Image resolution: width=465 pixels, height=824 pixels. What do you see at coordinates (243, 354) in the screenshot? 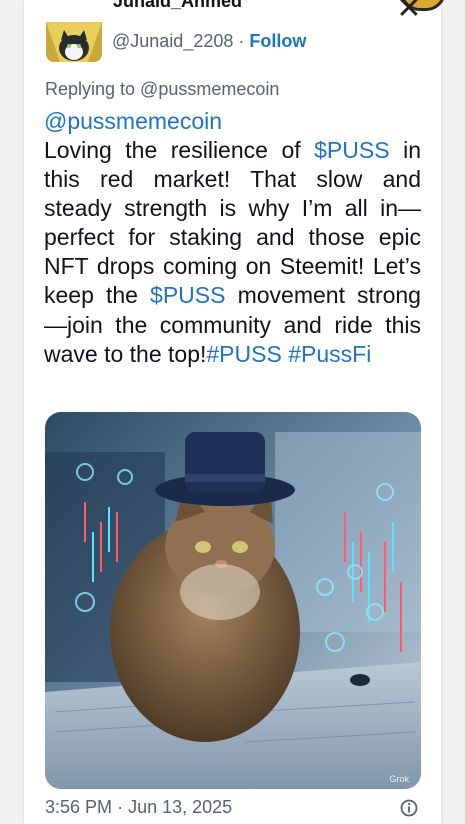
I see `hashtag-link: #PUSS` at bounding box center [243, 354].